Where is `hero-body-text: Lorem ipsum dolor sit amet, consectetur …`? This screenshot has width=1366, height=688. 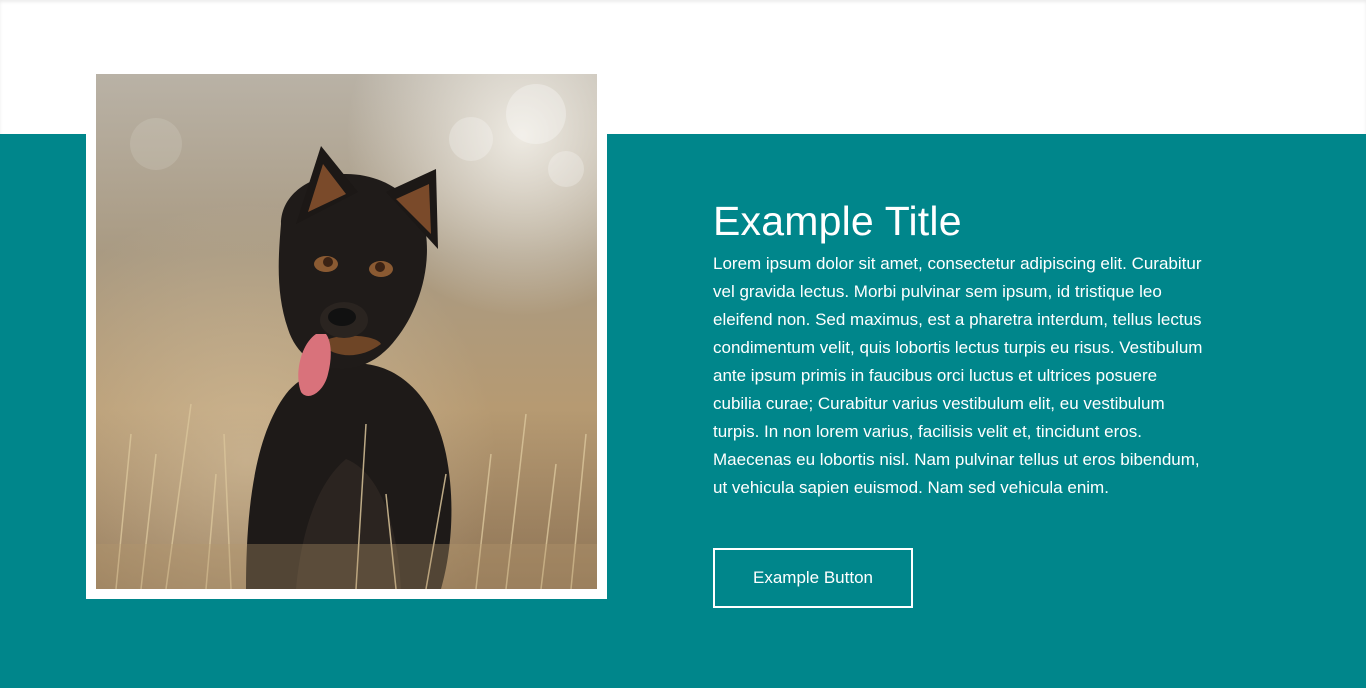 hero-body-text: Lorem ipsum dolor sit amet, consectetur … is located at coordinates (958, 375).